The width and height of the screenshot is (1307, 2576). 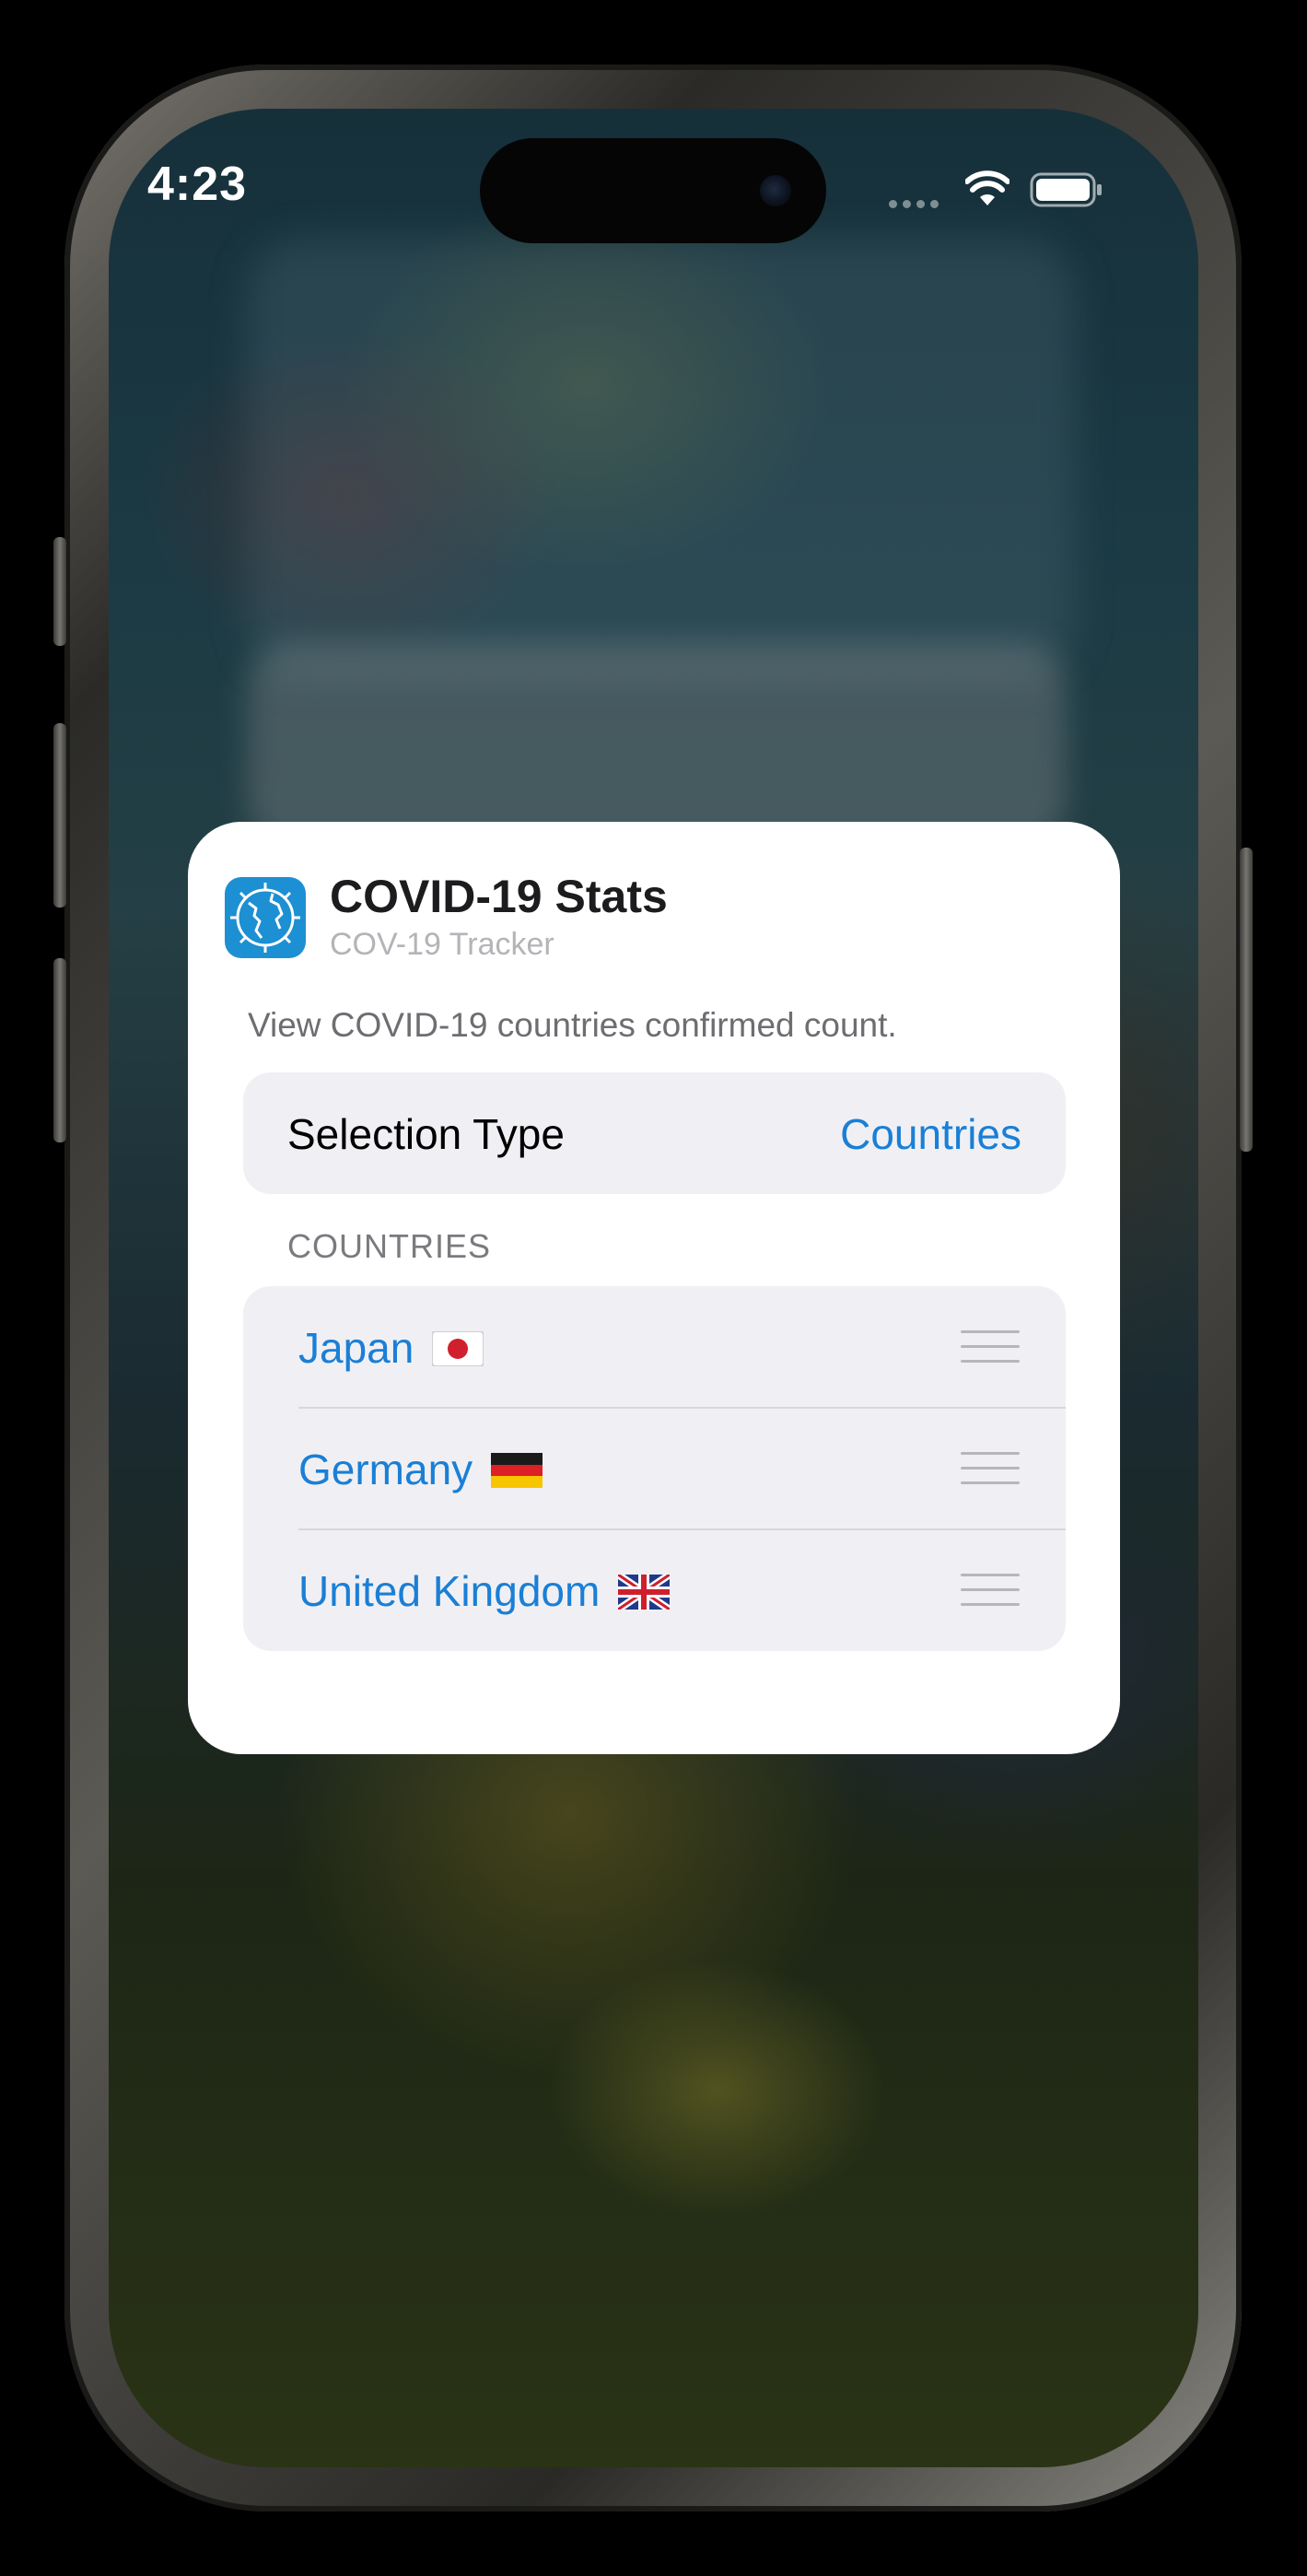 I want to click on country-name: Germany, so click(x=386, y=1469).